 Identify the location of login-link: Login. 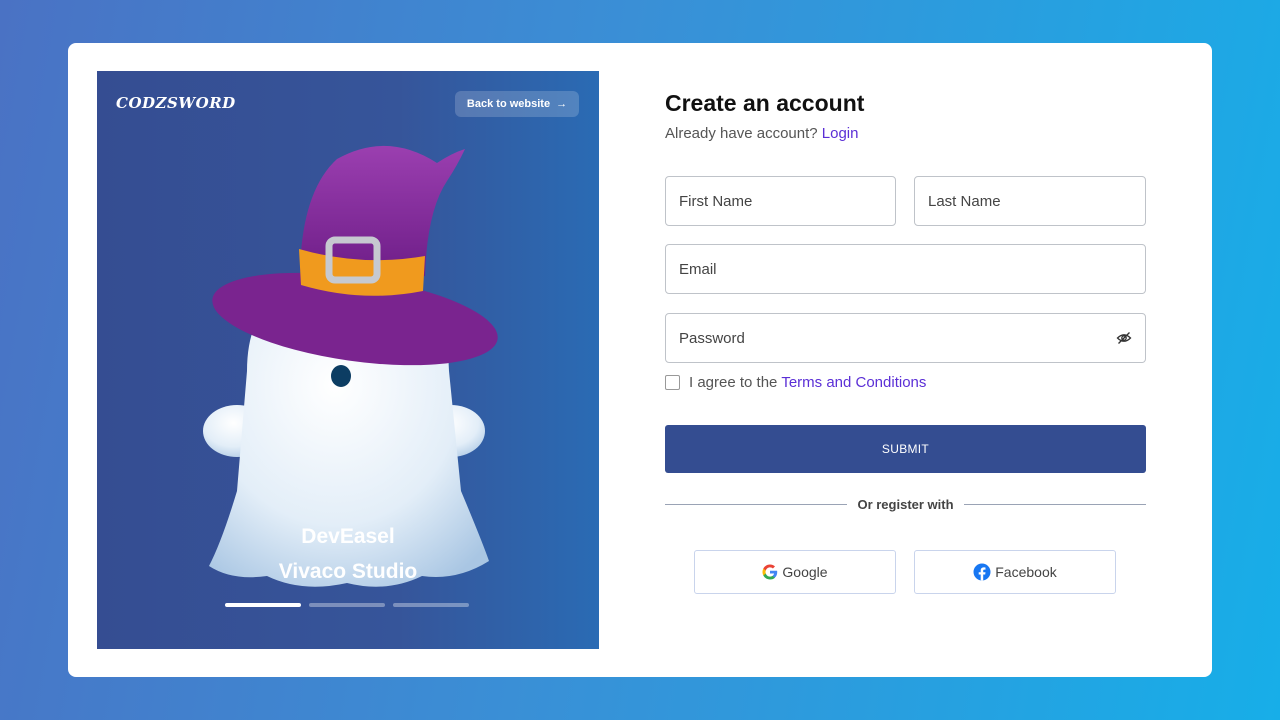
(840, 133).